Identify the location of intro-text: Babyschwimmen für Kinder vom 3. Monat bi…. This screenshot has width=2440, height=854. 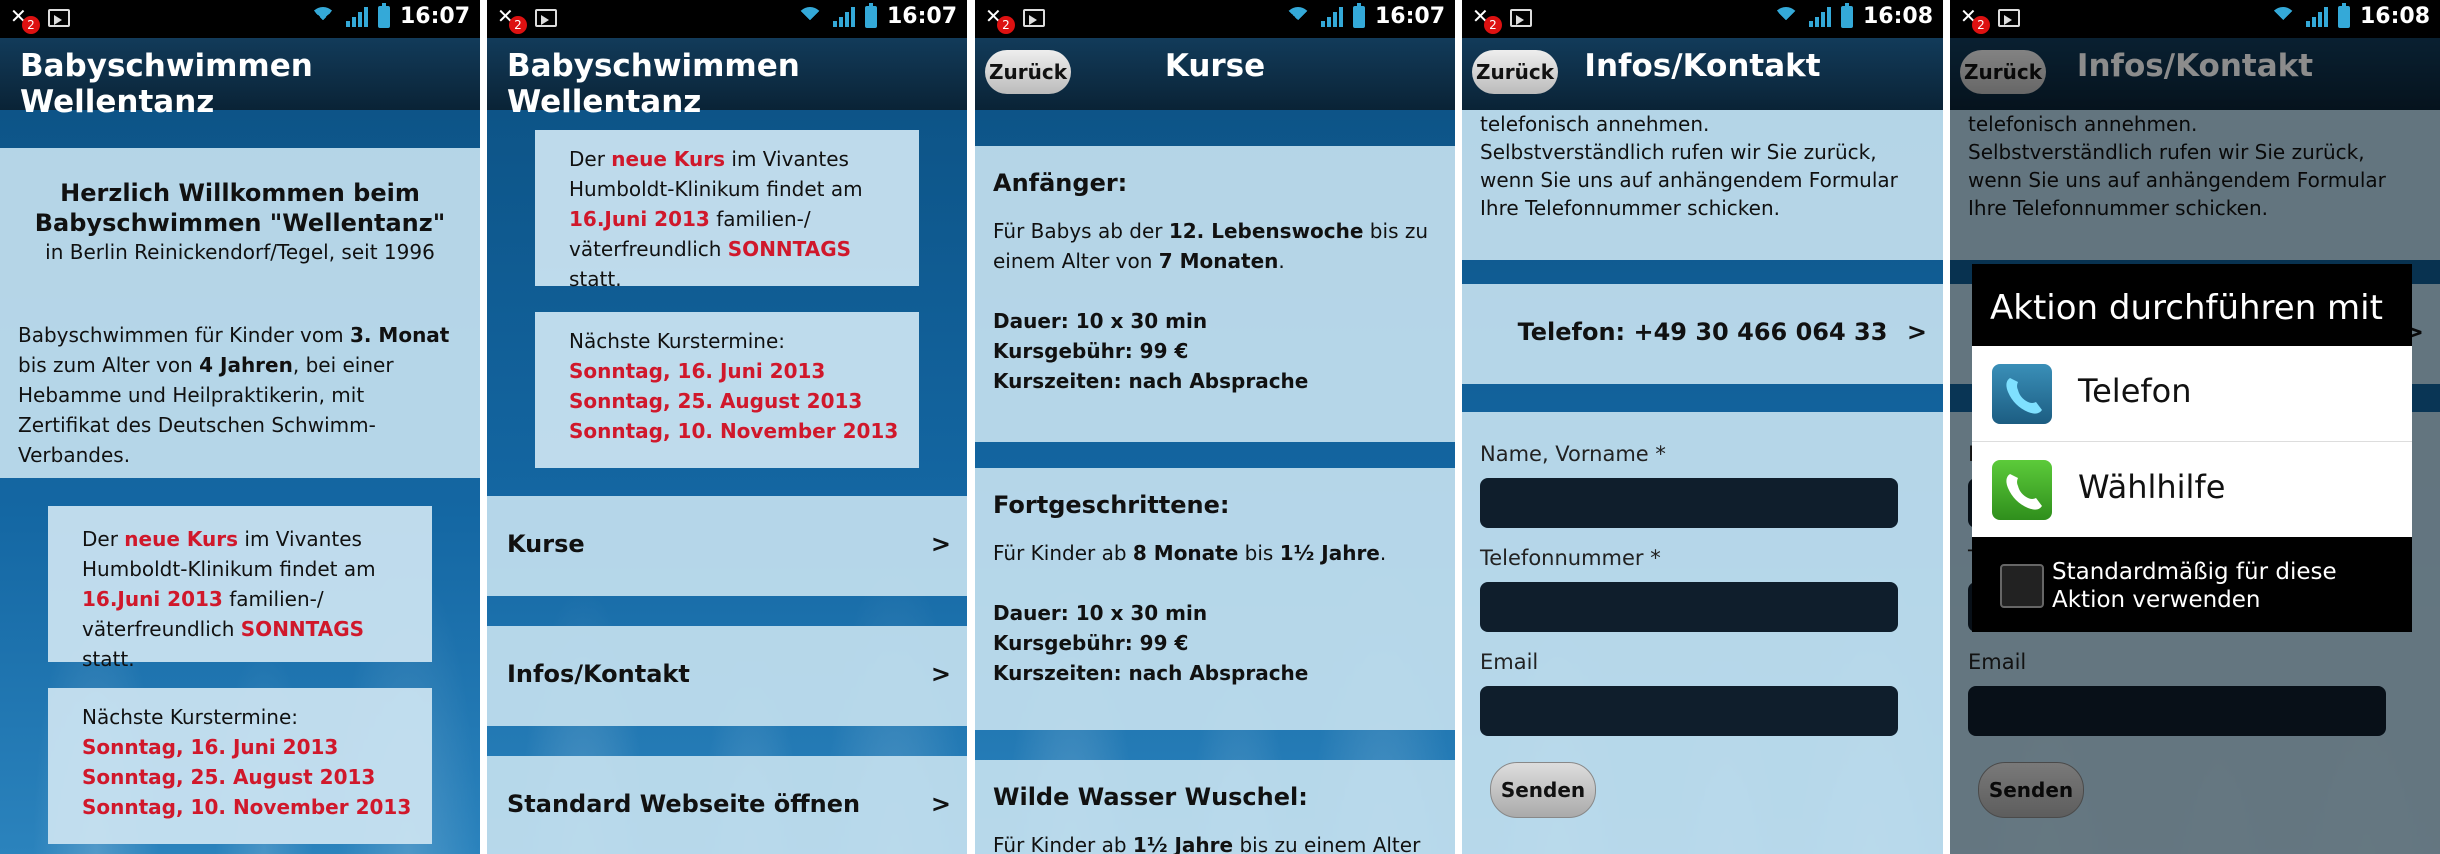
(234, 395).